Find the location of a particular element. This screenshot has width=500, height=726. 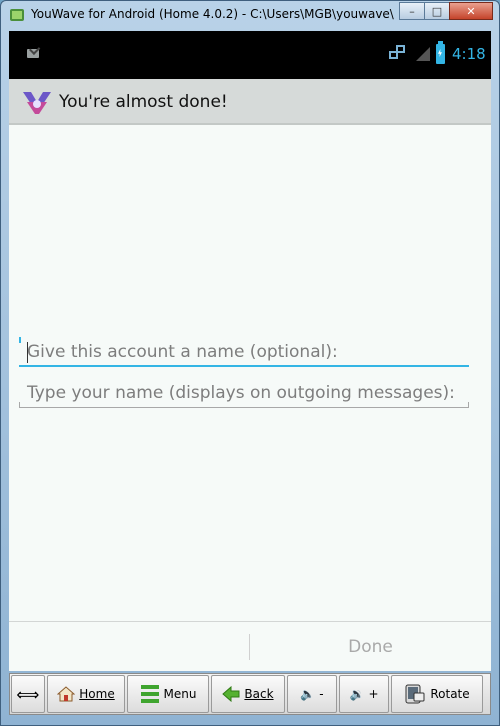

volume-down-button: 🔈 - is located at coordinates (312, 694).